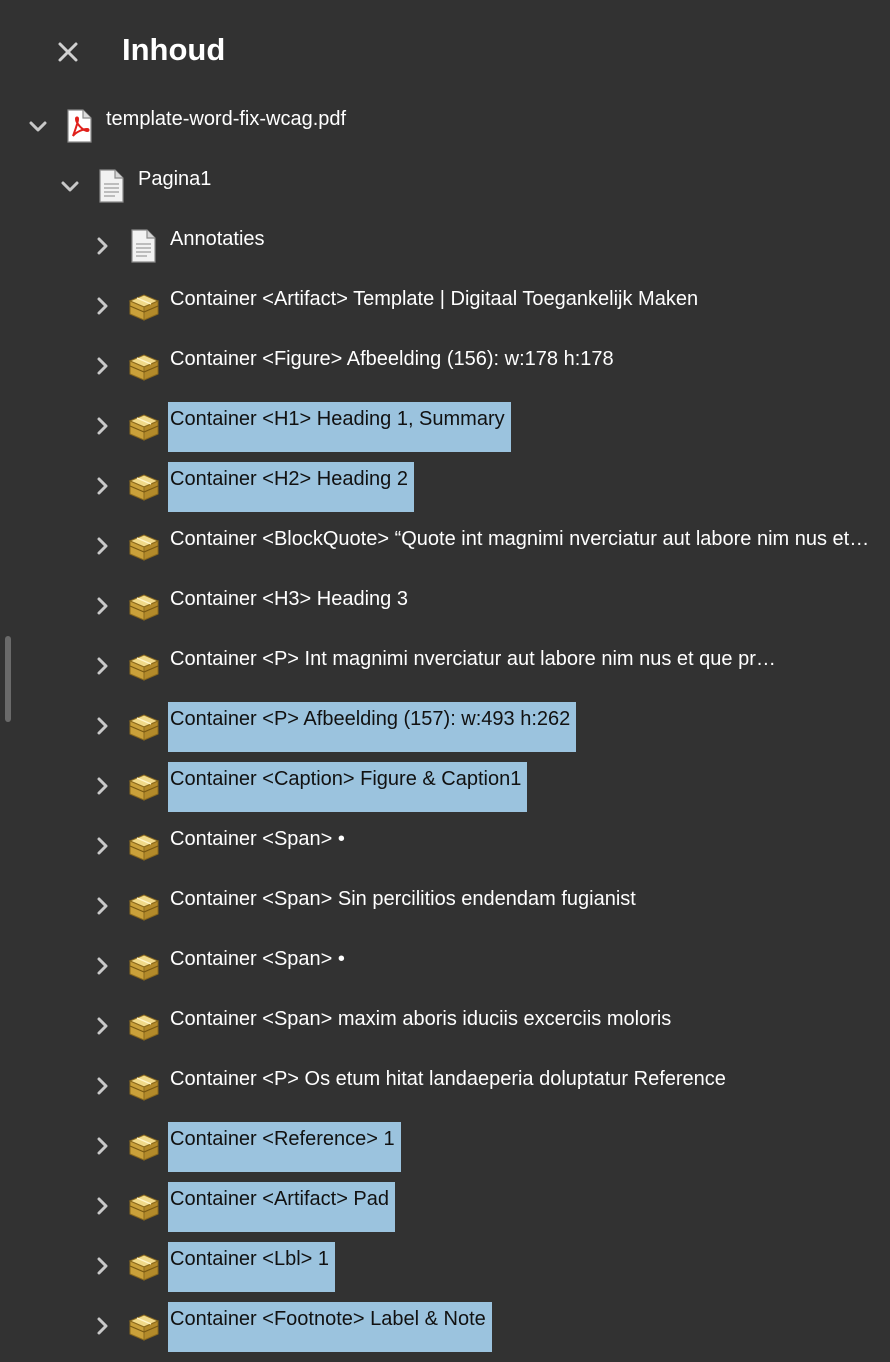 The height and width of the screenshot is (1362, 890). I want to click on tree-node-label: Container <H2> Heading 2, so click(291, 487).